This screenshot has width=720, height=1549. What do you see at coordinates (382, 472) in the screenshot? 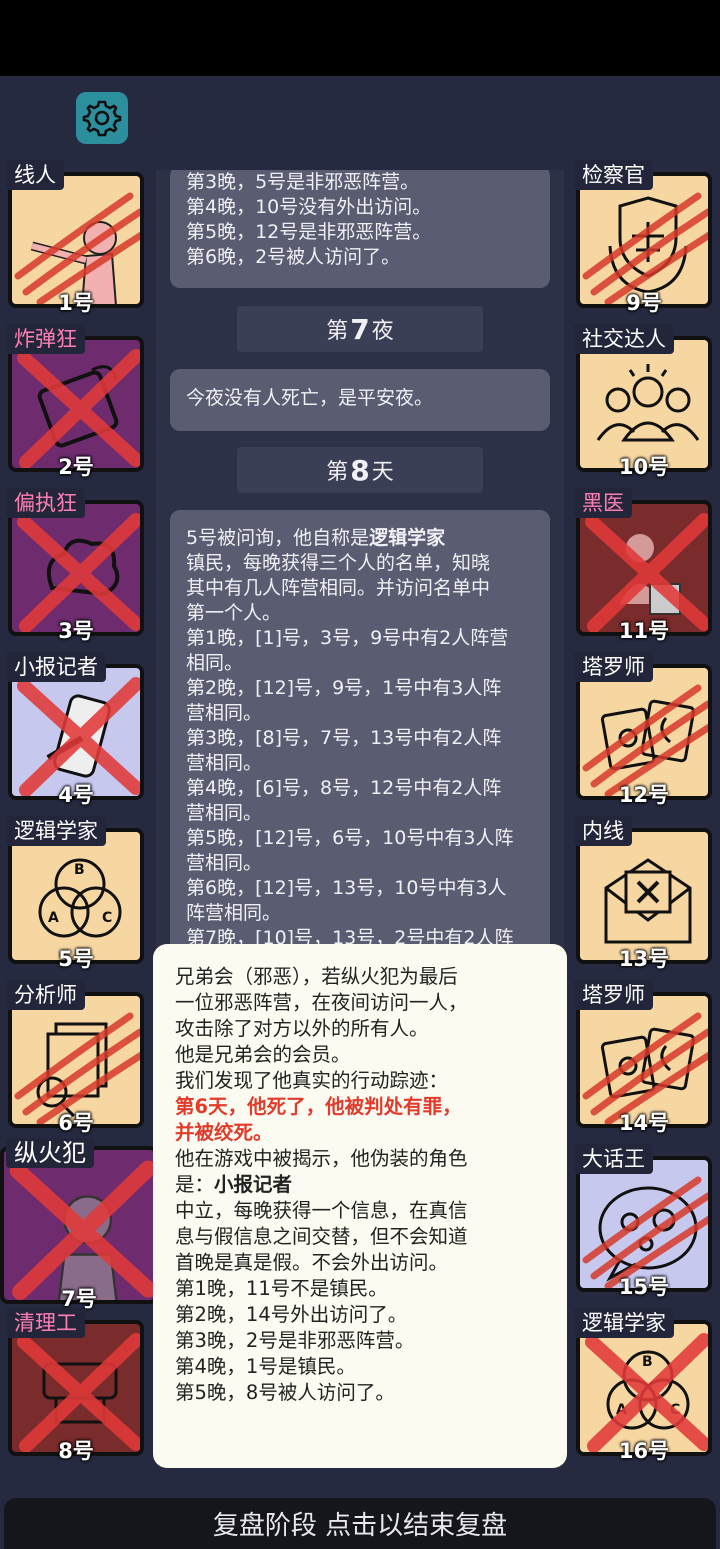
I see `hdr-post: 天` at bounding box center [382, 472].